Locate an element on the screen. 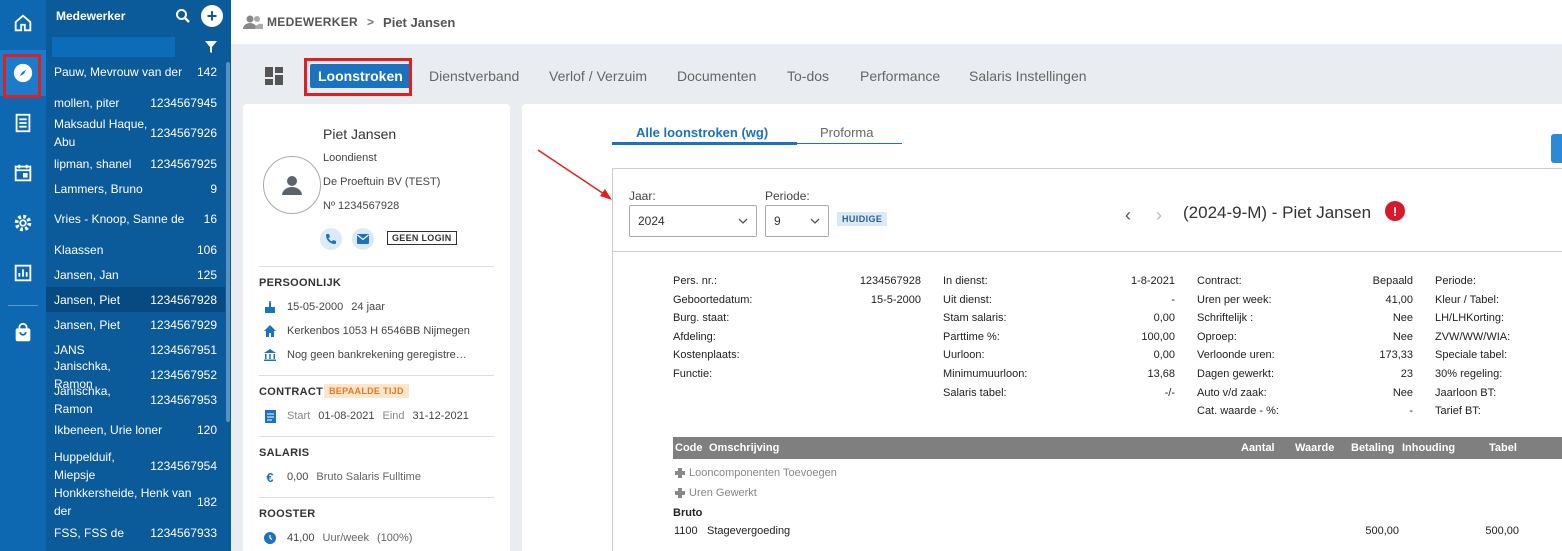  schedule-percent: (100%) is located at coordinates (395, 538).